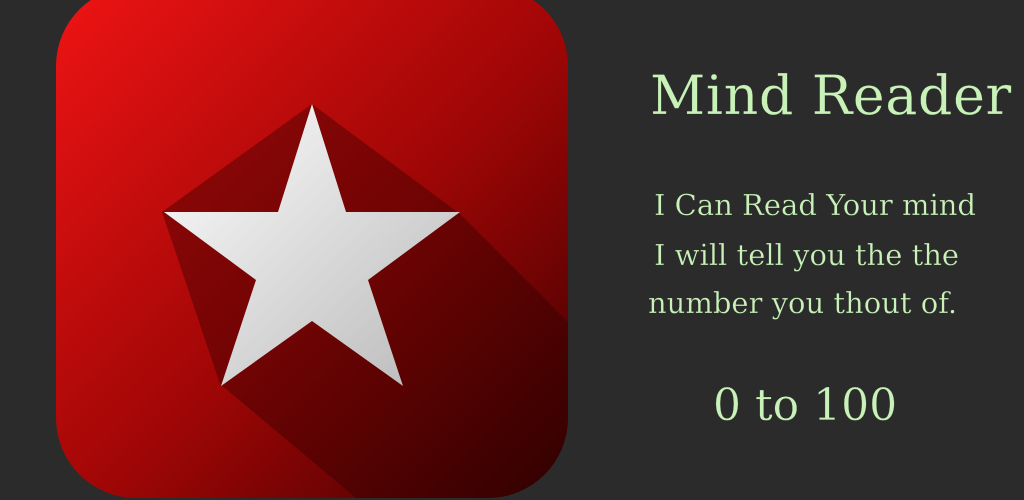 The height and width of the screenshot is (500, 1024). What do you see at coordinates (805, 405) in the screenshot?
I see `number-range: 0 to 100` at bounding box center [805, 405].